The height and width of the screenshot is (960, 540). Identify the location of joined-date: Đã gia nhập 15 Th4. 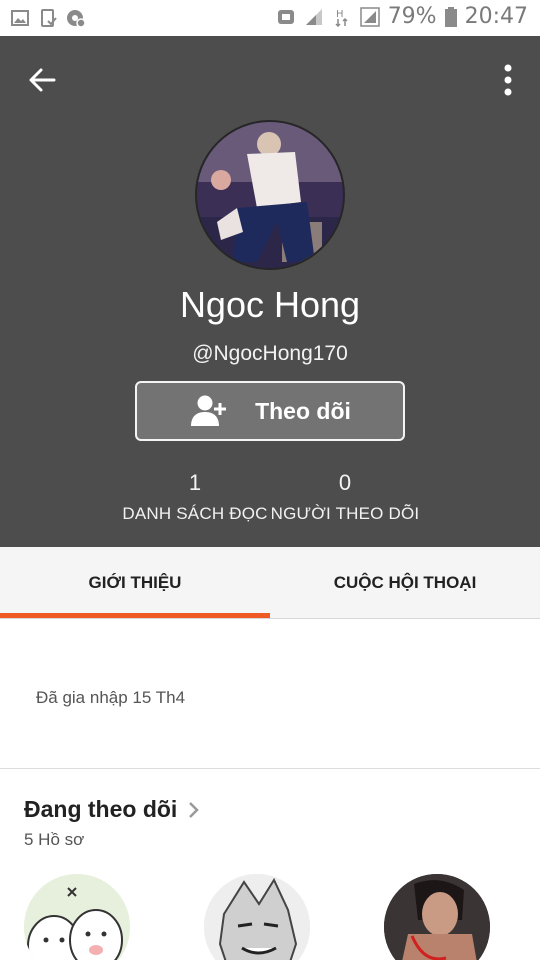
(111, 697).